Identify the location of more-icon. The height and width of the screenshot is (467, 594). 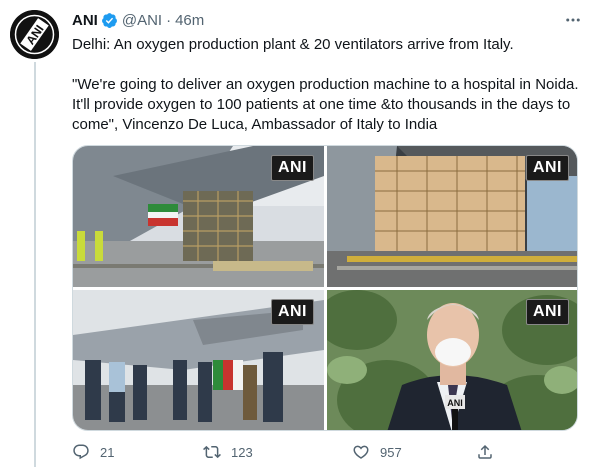
(573, 20).